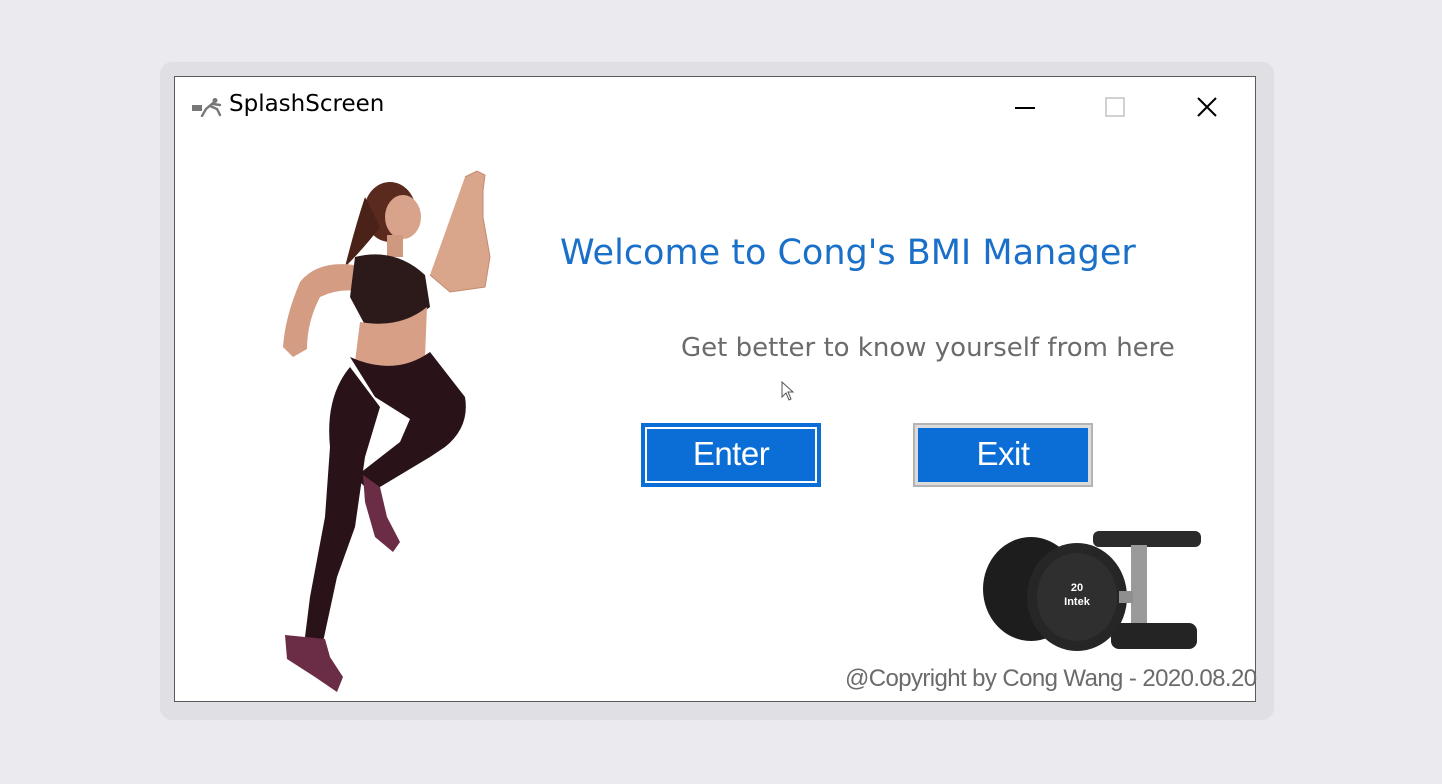 The height and width of the screenshot is (784, 1442). I want to click on dumbbell-weight-label: 20, so click(1077, 588).